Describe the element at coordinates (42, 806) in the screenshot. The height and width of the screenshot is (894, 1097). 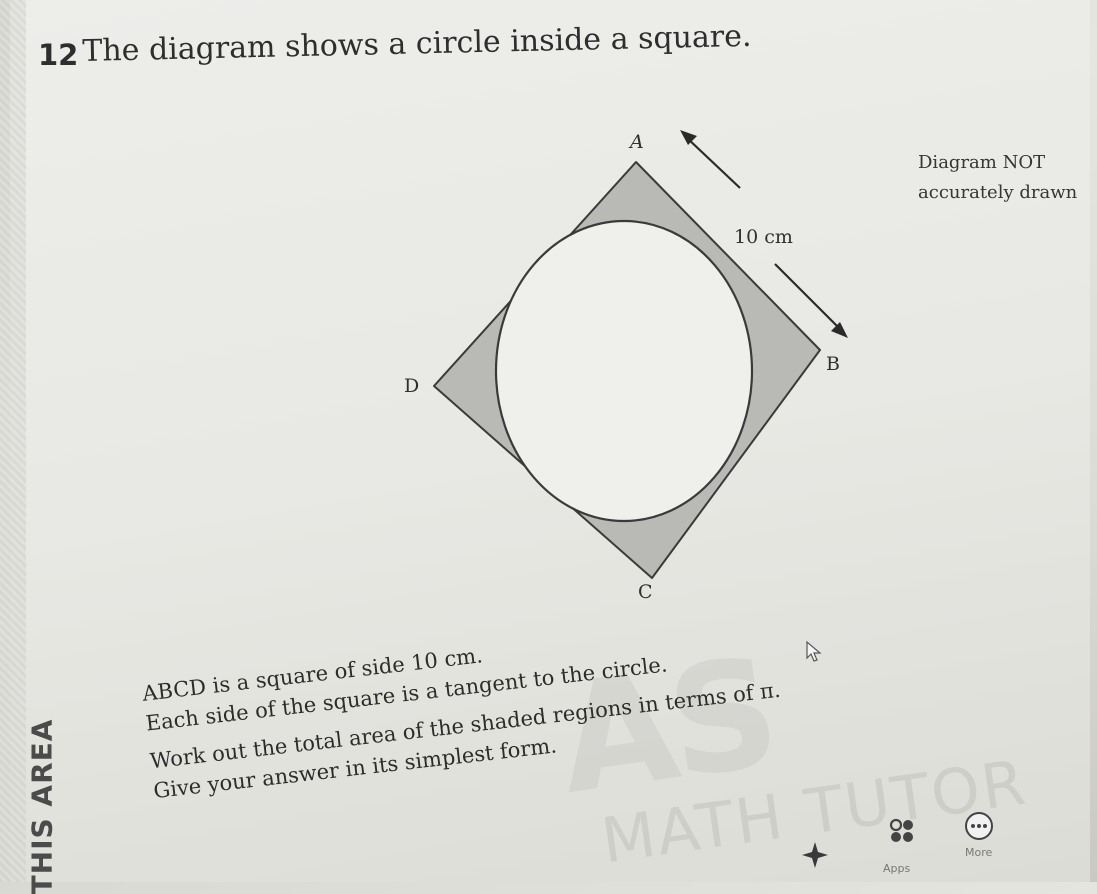
I see `side-tab-label: THIS AREA` at that location.